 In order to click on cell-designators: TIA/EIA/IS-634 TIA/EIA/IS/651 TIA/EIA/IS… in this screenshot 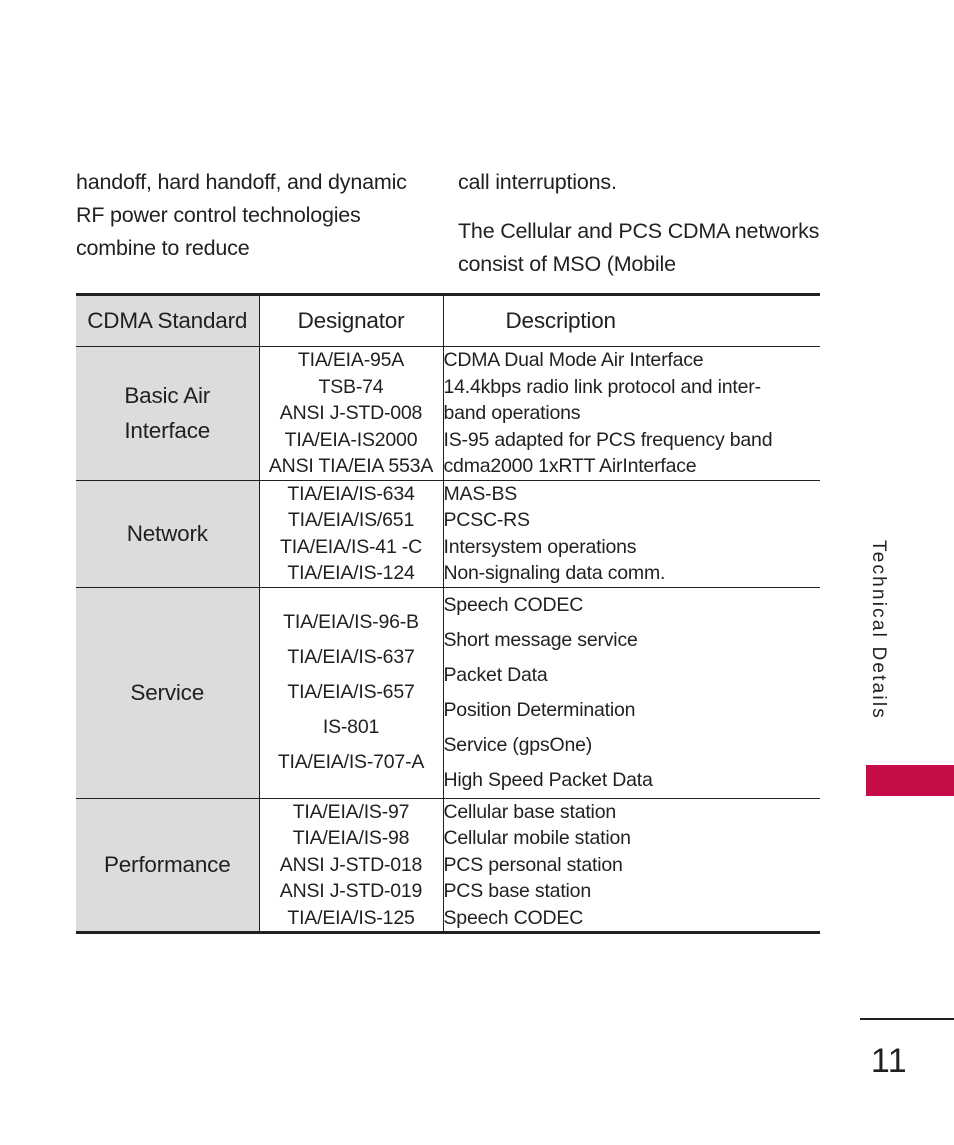, I will do `click(351, 534)`.